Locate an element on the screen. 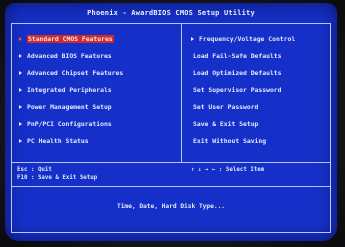 This screenshot has width=345, height=247. menu-item-standard-cmos-features: Standard CMOS Features is located at coordinates (71, 39).